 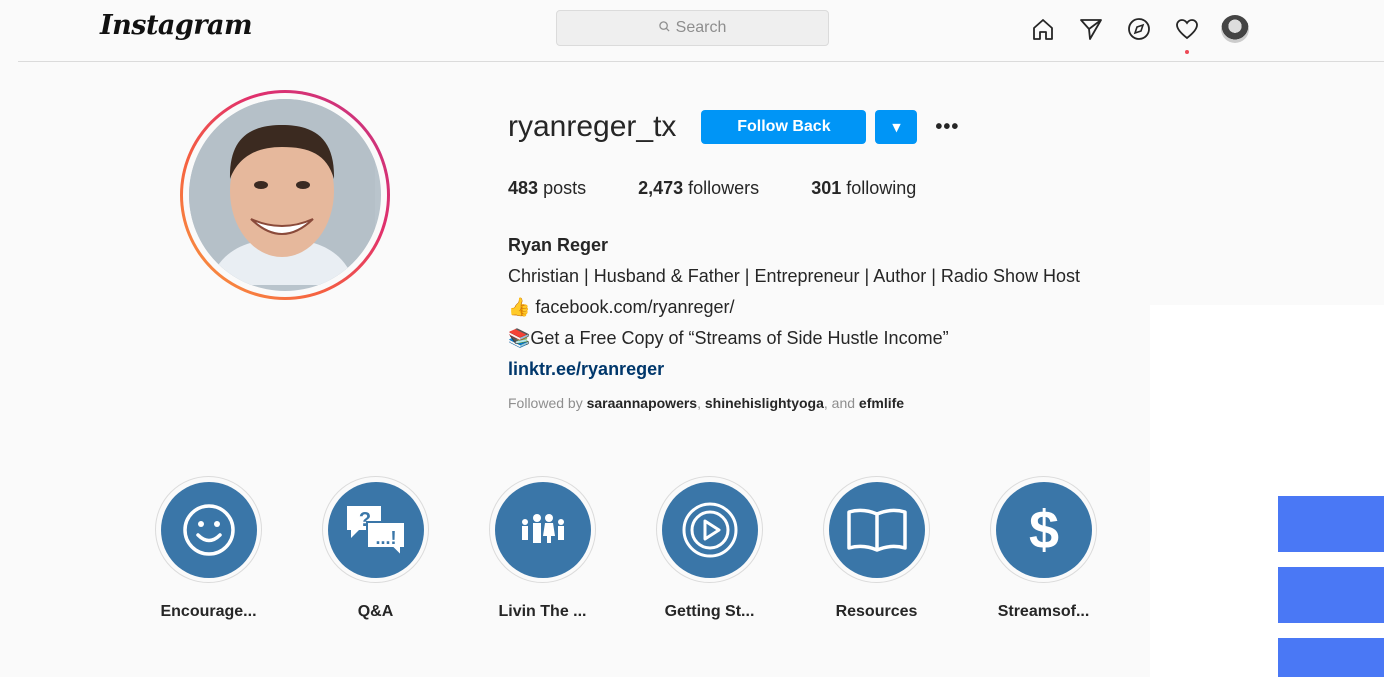 I want to click on highlight-label: Q&A, so click(x=375, y=611).